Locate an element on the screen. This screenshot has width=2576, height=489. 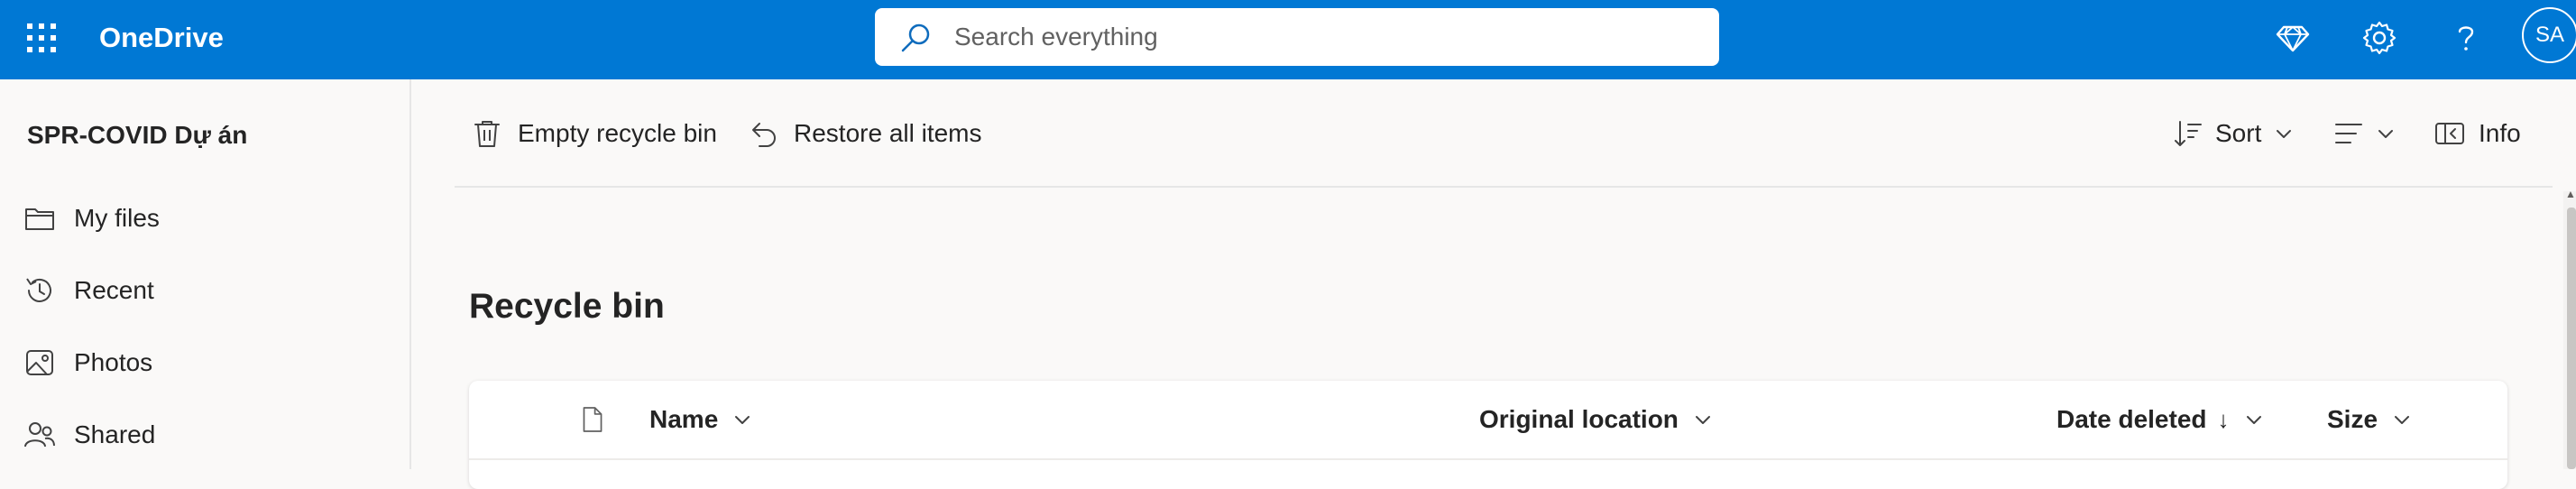
sidebar-item-shared: Shared is located at coordinates (203, 435).